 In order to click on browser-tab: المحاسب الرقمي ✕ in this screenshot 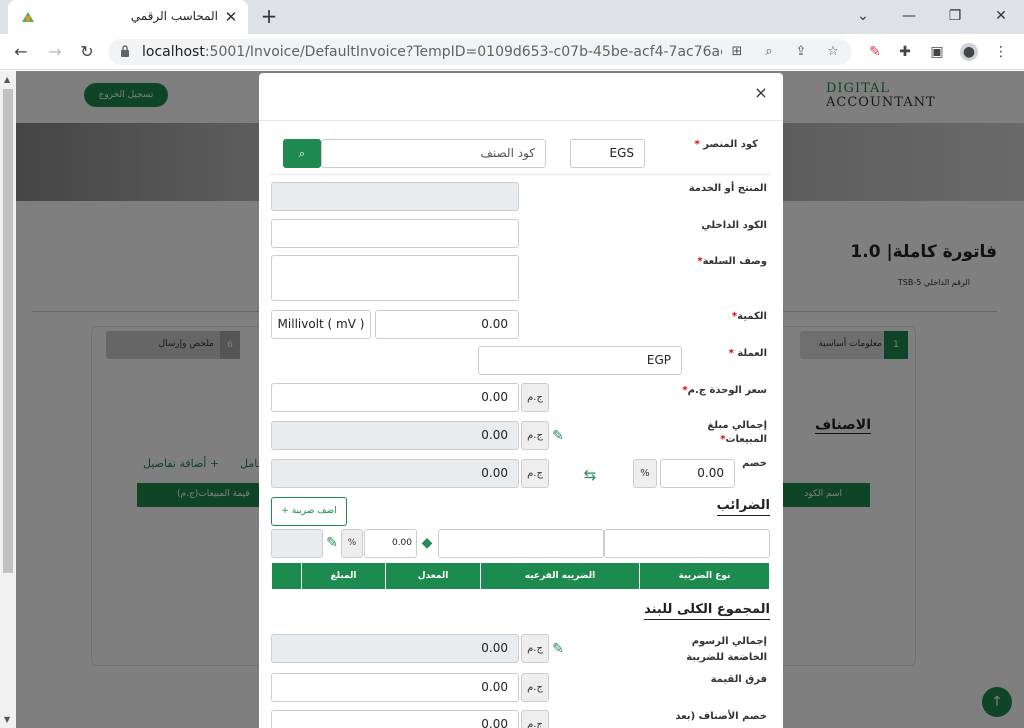, I will do `click(128, 17)`.